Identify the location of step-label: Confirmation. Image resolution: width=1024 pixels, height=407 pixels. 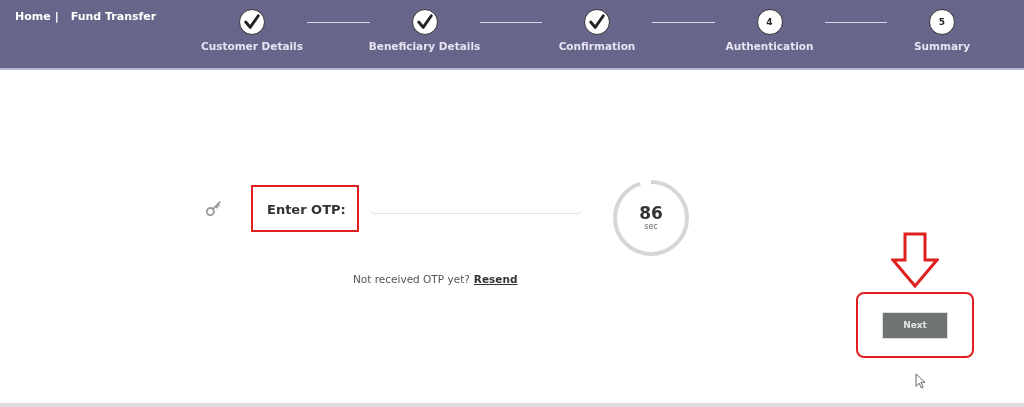
(597, 46).